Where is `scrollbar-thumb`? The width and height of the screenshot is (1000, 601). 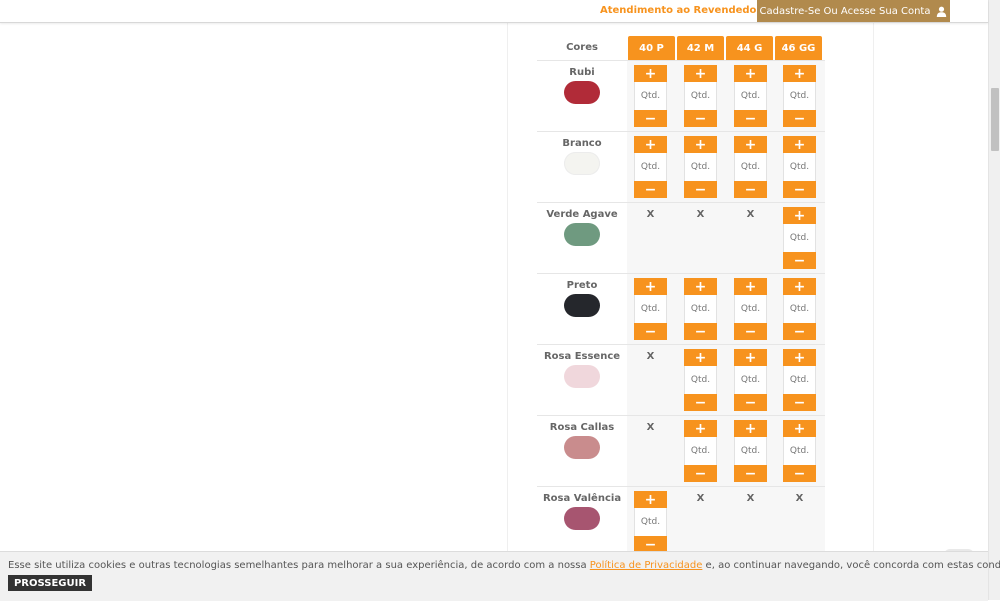 scrollbar-thumb is located at coordinates (995, 119).